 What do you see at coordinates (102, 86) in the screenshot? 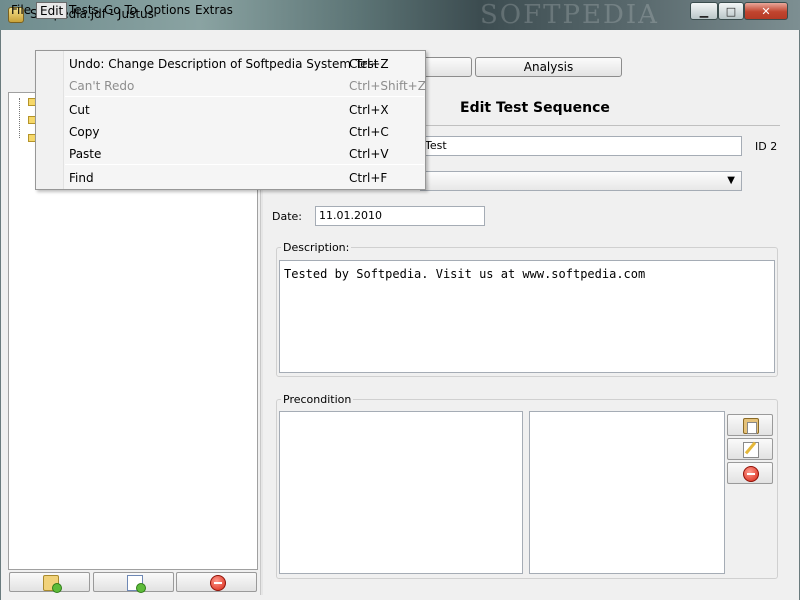
I see `menu-item-redo: Can't Redo` at bounding box center [102, 86].